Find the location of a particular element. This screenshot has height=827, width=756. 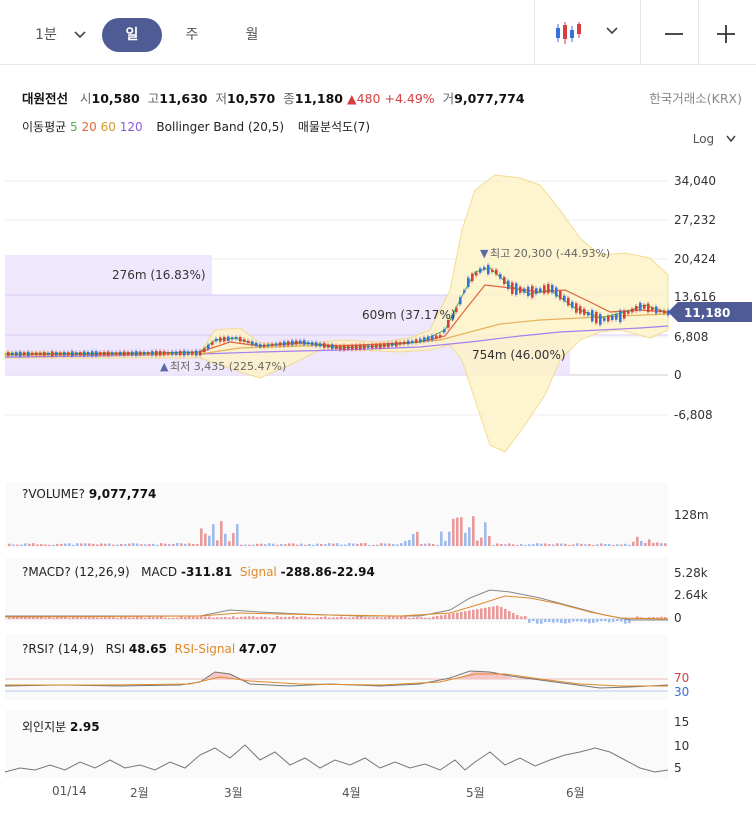

zoom-out-icon is located at coordinates (674, 34).